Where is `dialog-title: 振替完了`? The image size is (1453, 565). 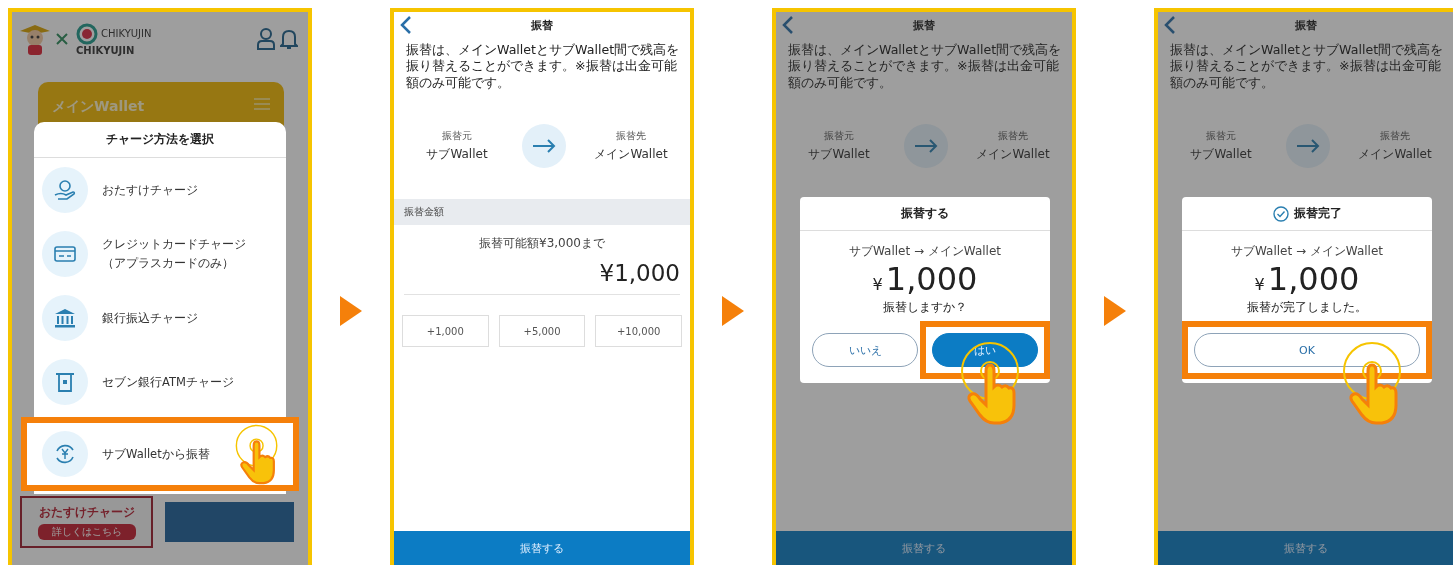
dialog-title: 振替完了 is located at coordinates (1317, 213).